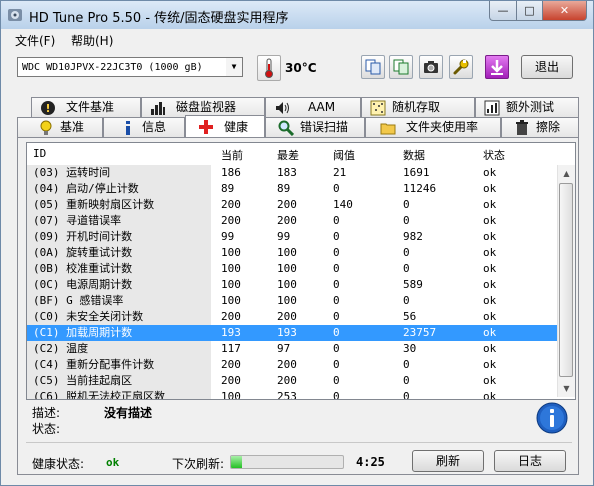  I want to click on minimize-button: —, so click(503, 11).